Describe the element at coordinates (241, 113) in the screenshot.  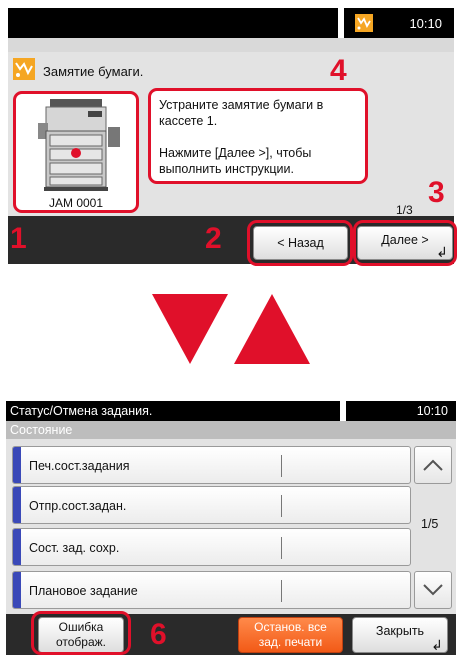
I see `jam-instruction-line1: Устраните замятие бумаги в кассете 1.` at that location.